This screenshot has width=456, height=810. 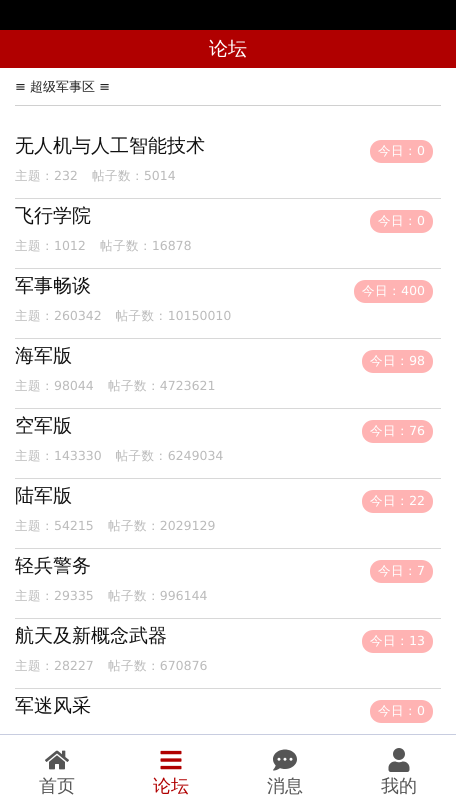 What do you see at coordinates (228, 49) in the screenshot?
I see `page-title: 论坛` at bounding box center [228, 49].